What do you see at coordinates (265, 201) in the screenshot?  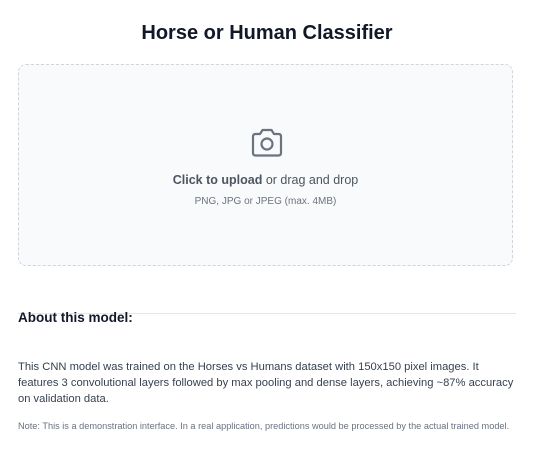 I see `file-type-hint: PNG, JPG or JPEG (max. 4MB)` at bounding box center [265, 201].